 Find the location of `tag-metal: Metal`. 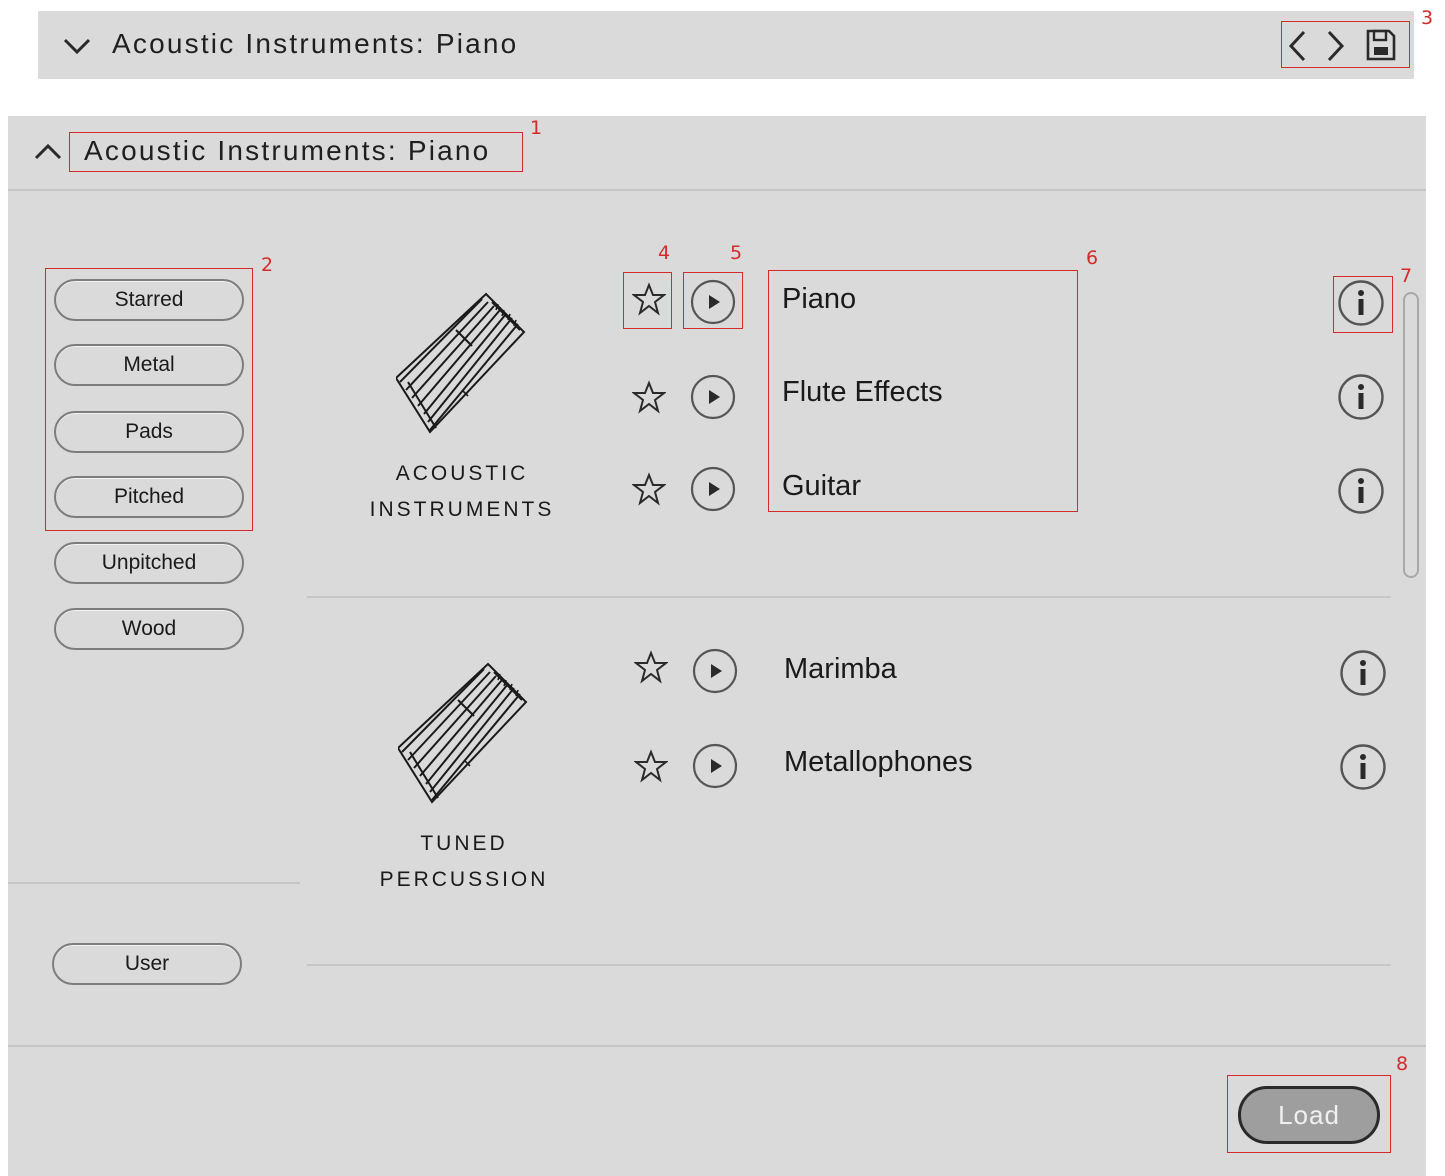

tag-metal: Metal is located at coordinates (149, 365).